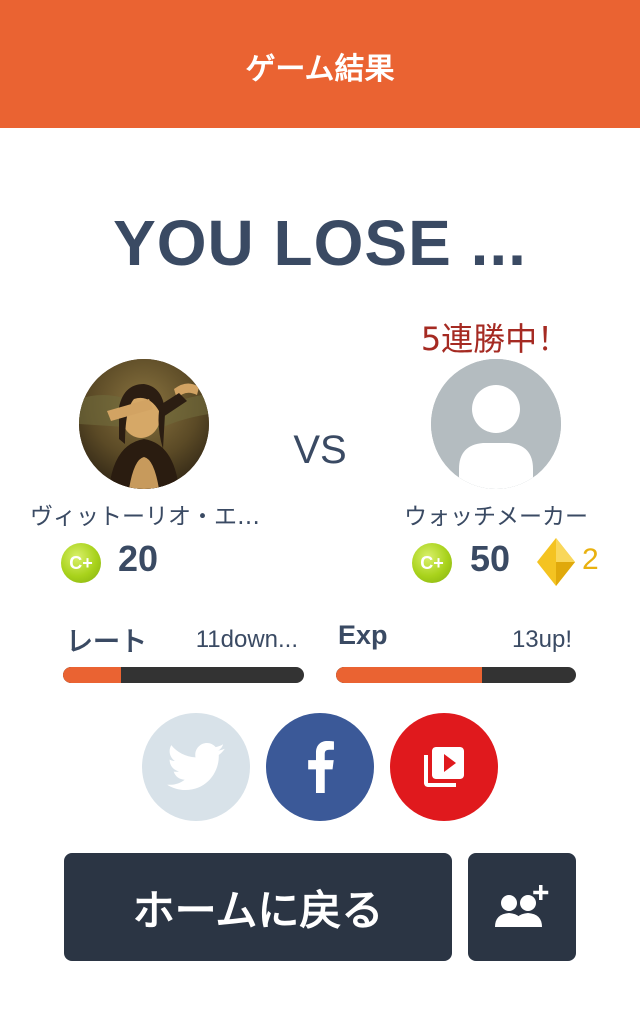 The image size is (640, 1036). What do you see at coordinates (92, 675) in the screenshot?
I see `rate-progress-fill` at bounding box center [92, 675].